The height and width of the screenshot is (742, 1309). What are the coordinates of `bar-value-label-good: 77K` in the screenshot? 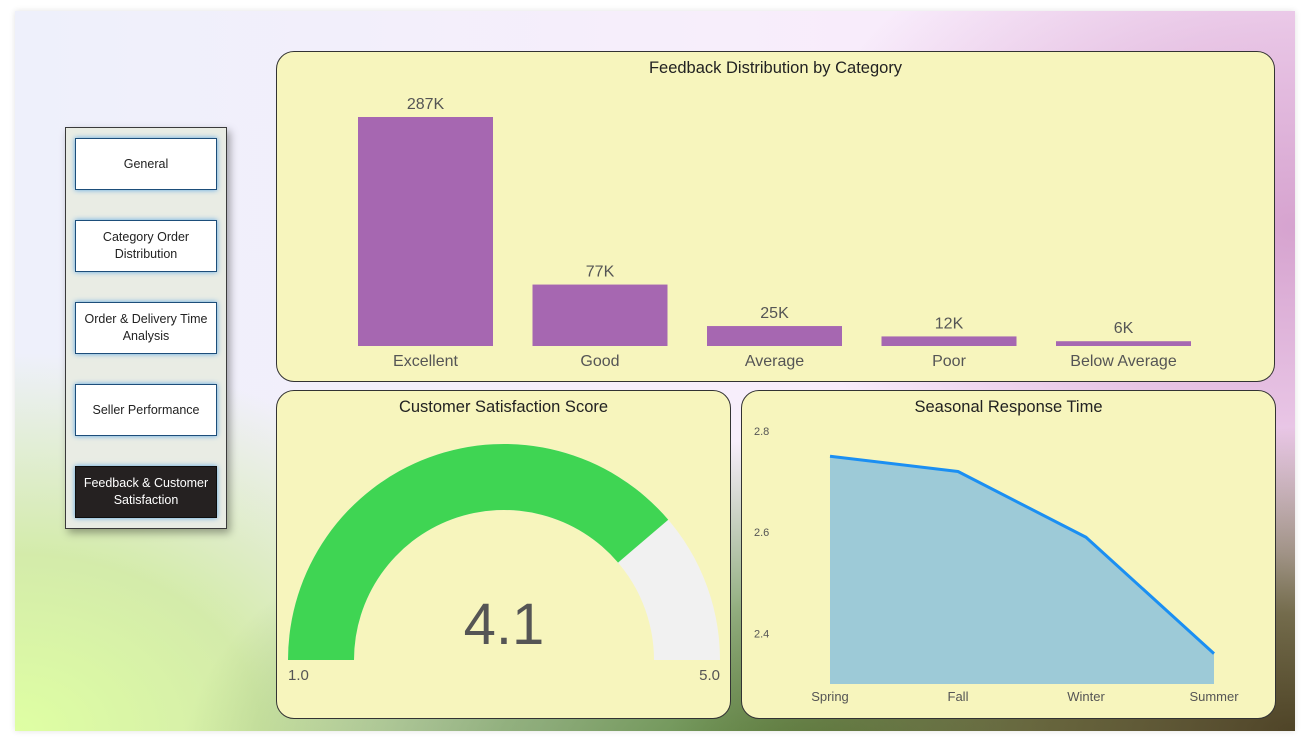 It's located at (600, 272).